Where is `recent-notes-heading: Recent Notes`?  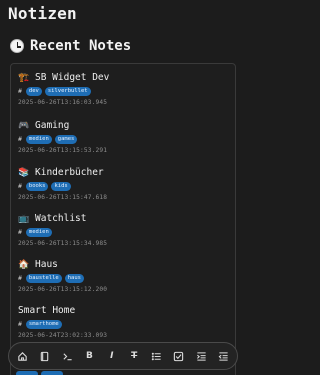
recent-notes-heading: Recent Notes is located at coordinates (70, 46).